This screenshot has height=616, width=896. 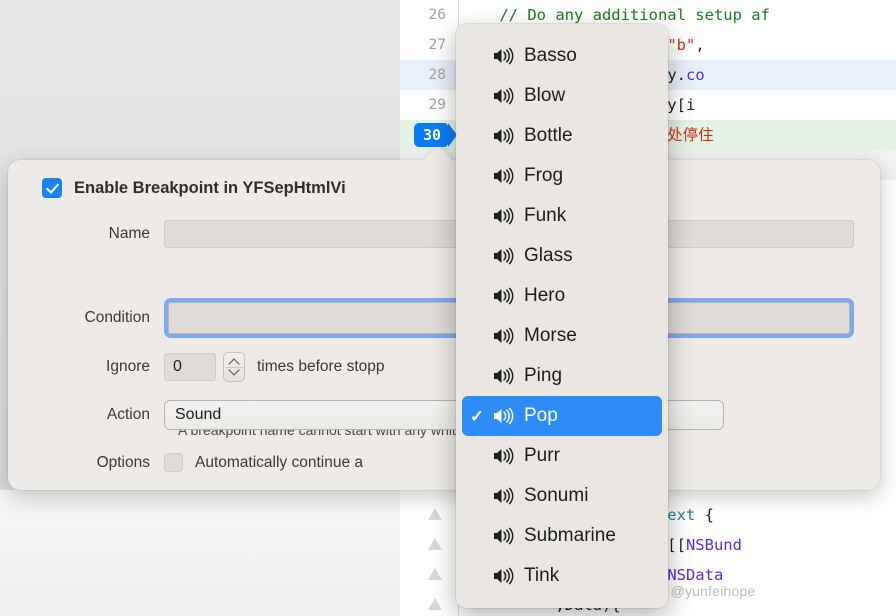 I want to click on sound-menu-item-label: Bottle, so click(x=548, y=135).